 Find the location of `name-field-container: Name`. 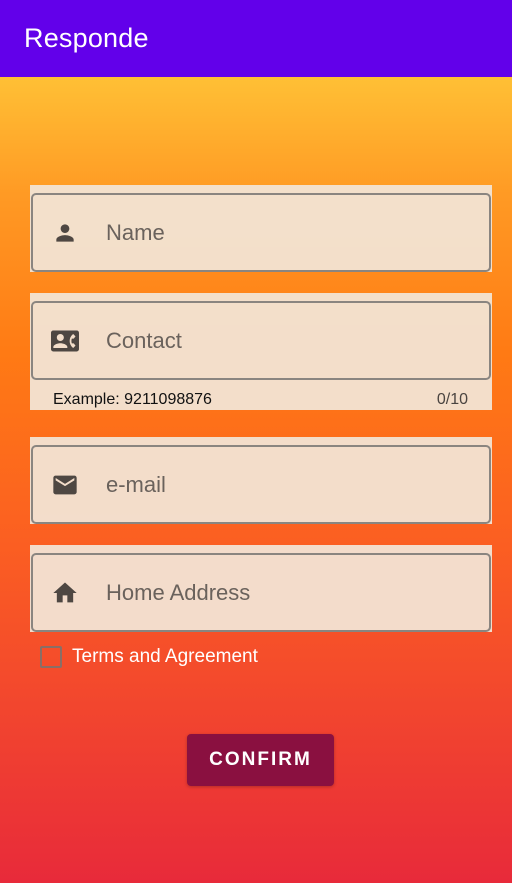

name-field-container: Name is located at coordinates (261, 228).